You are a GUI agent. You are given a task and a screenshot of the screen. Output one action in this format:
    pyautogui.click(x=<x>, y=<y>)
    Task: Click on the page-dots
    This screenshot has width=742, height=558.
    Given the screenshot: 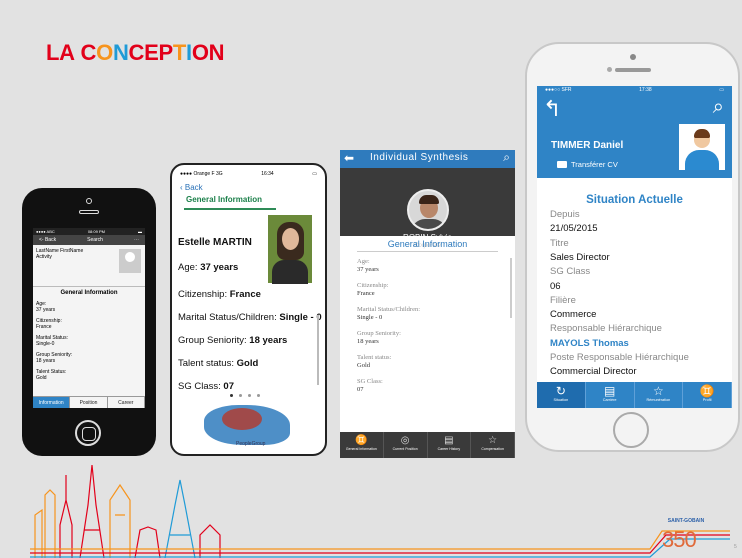 What is the action you would take?
    pyautogui.click(x=245, y=395)
    